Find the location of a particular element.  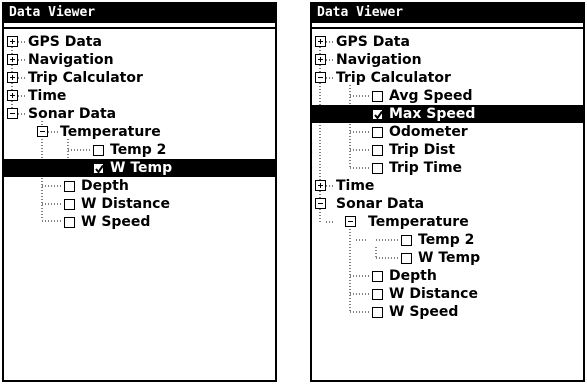

tree-item-label: Trip Time is located at coordinates (426, 168).